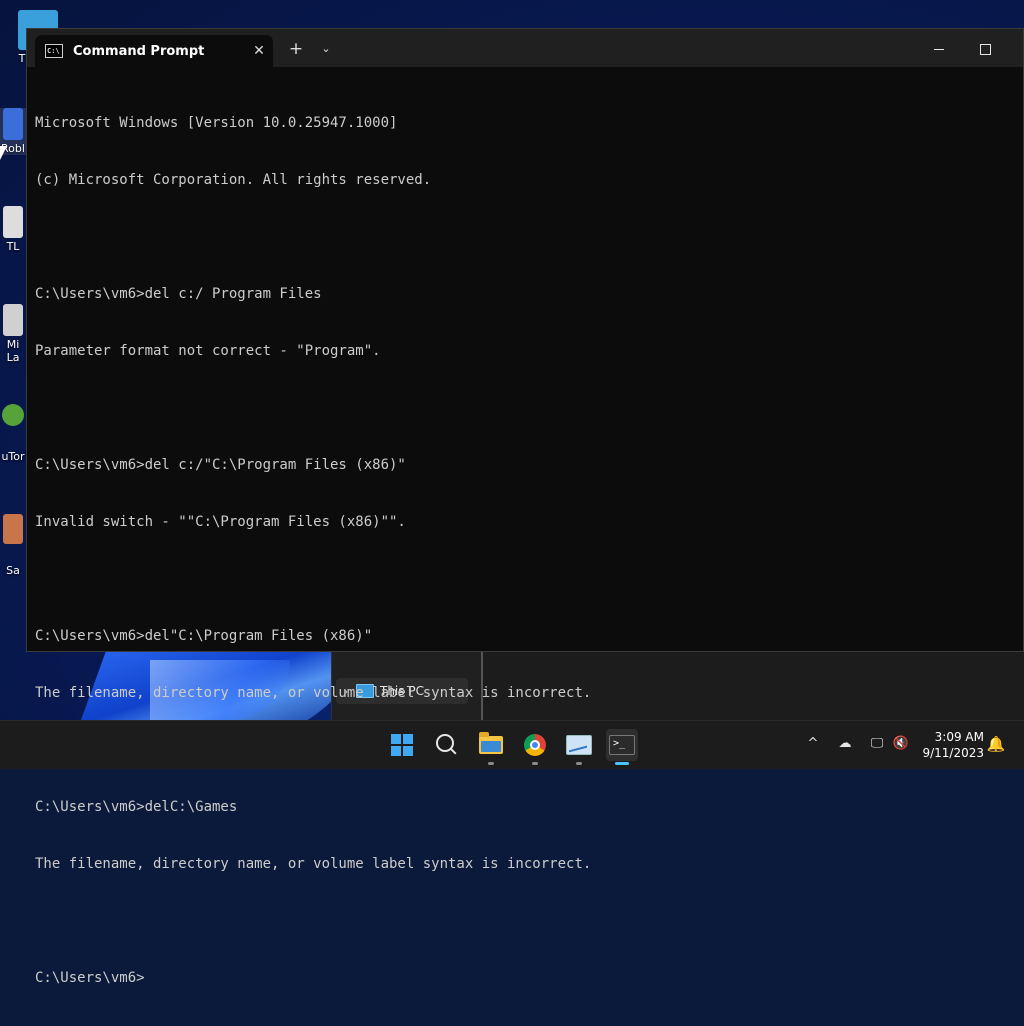 Image resolution: width=1024 pixels, height=1026 pixels. Describe the element at coordinates (959, 737) in the screenshot. I see `clock-time: 3:09 AM` at that location.